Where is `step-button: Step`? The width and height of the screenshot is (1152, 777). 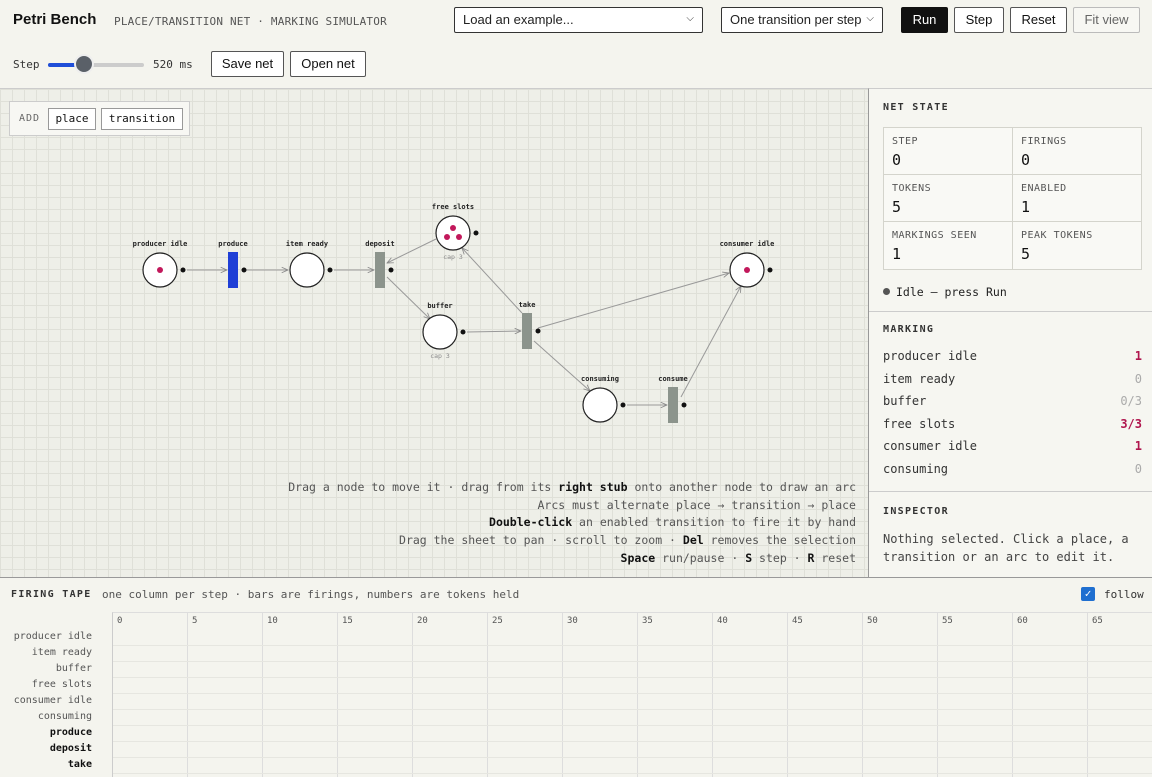
step-button: Step is located at coordinates (979, 20).